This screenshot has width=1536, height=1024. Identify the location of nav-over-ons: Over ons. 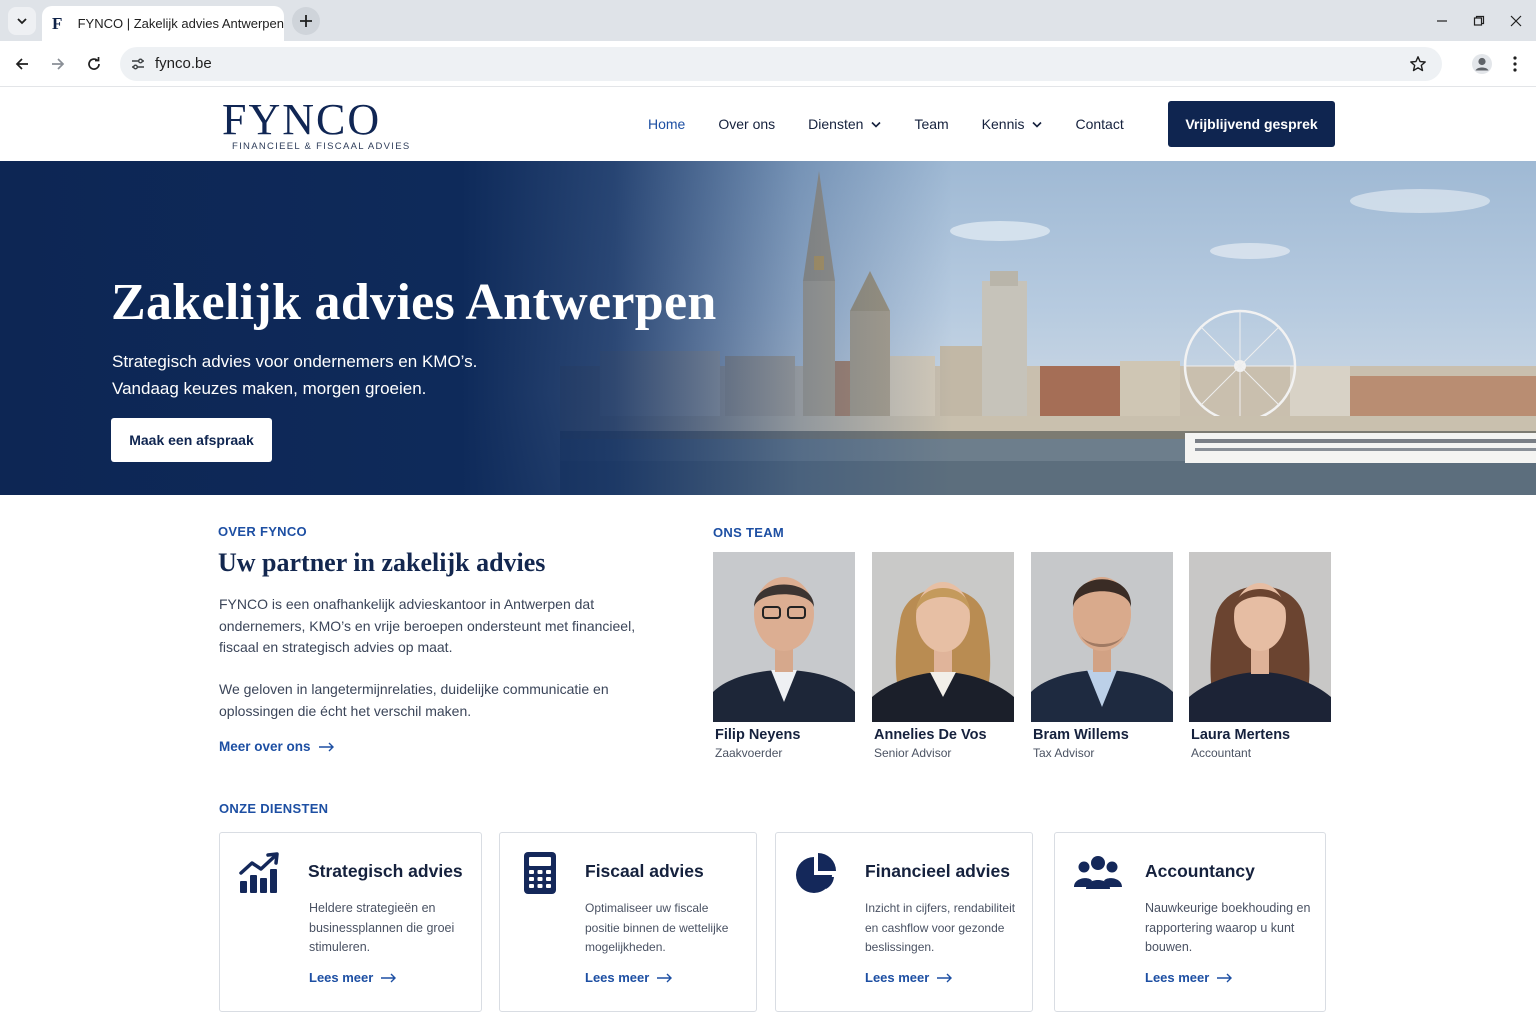
(746, 124).